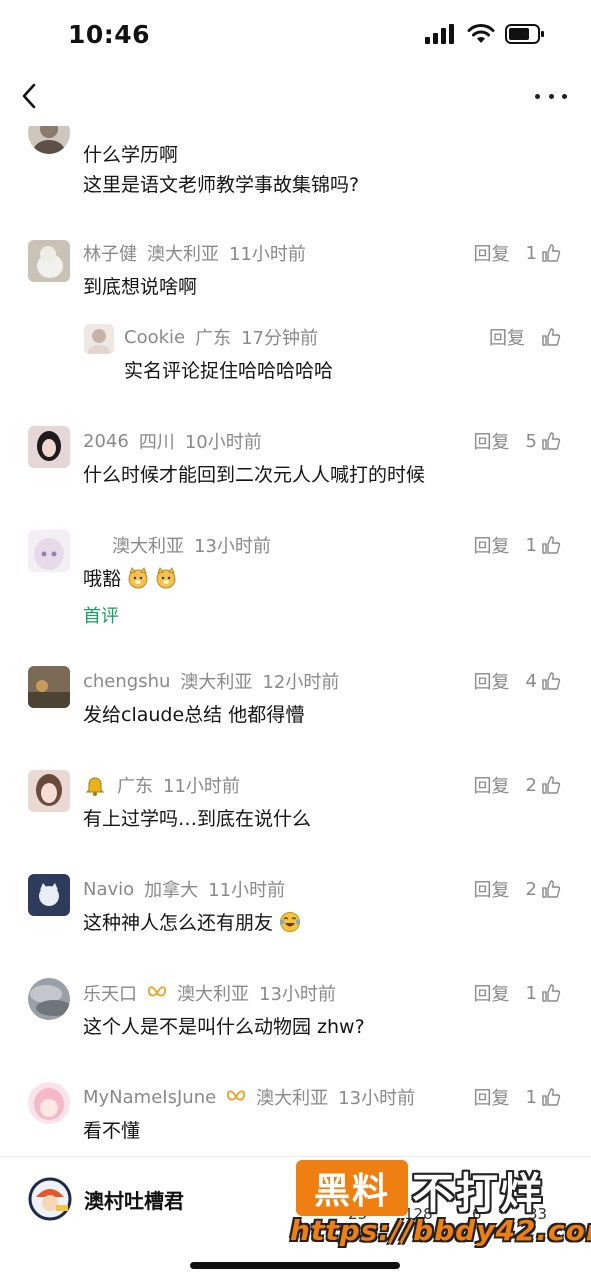  I want to click on account-name: 澳村吐槽君, so click(134, 1199).